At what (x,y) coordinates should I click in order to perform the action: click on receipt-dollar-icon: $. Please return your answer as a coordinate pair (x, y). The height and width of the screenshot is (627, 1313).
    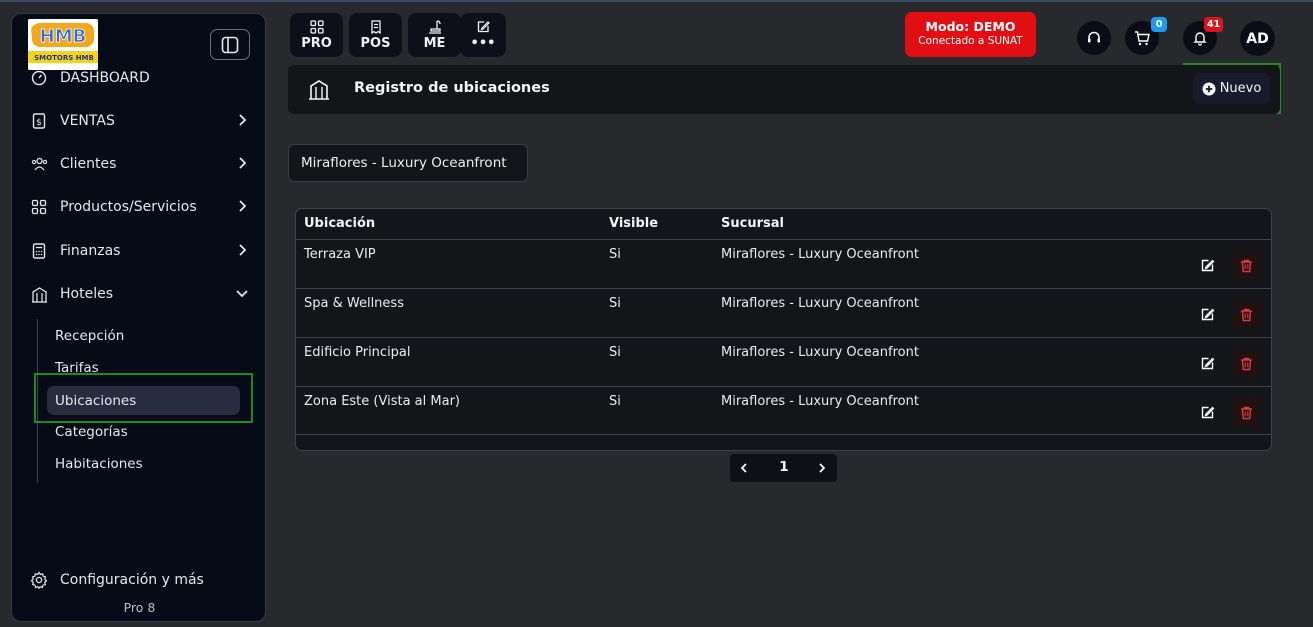
    Looking at the image, I should click on (39, 121).